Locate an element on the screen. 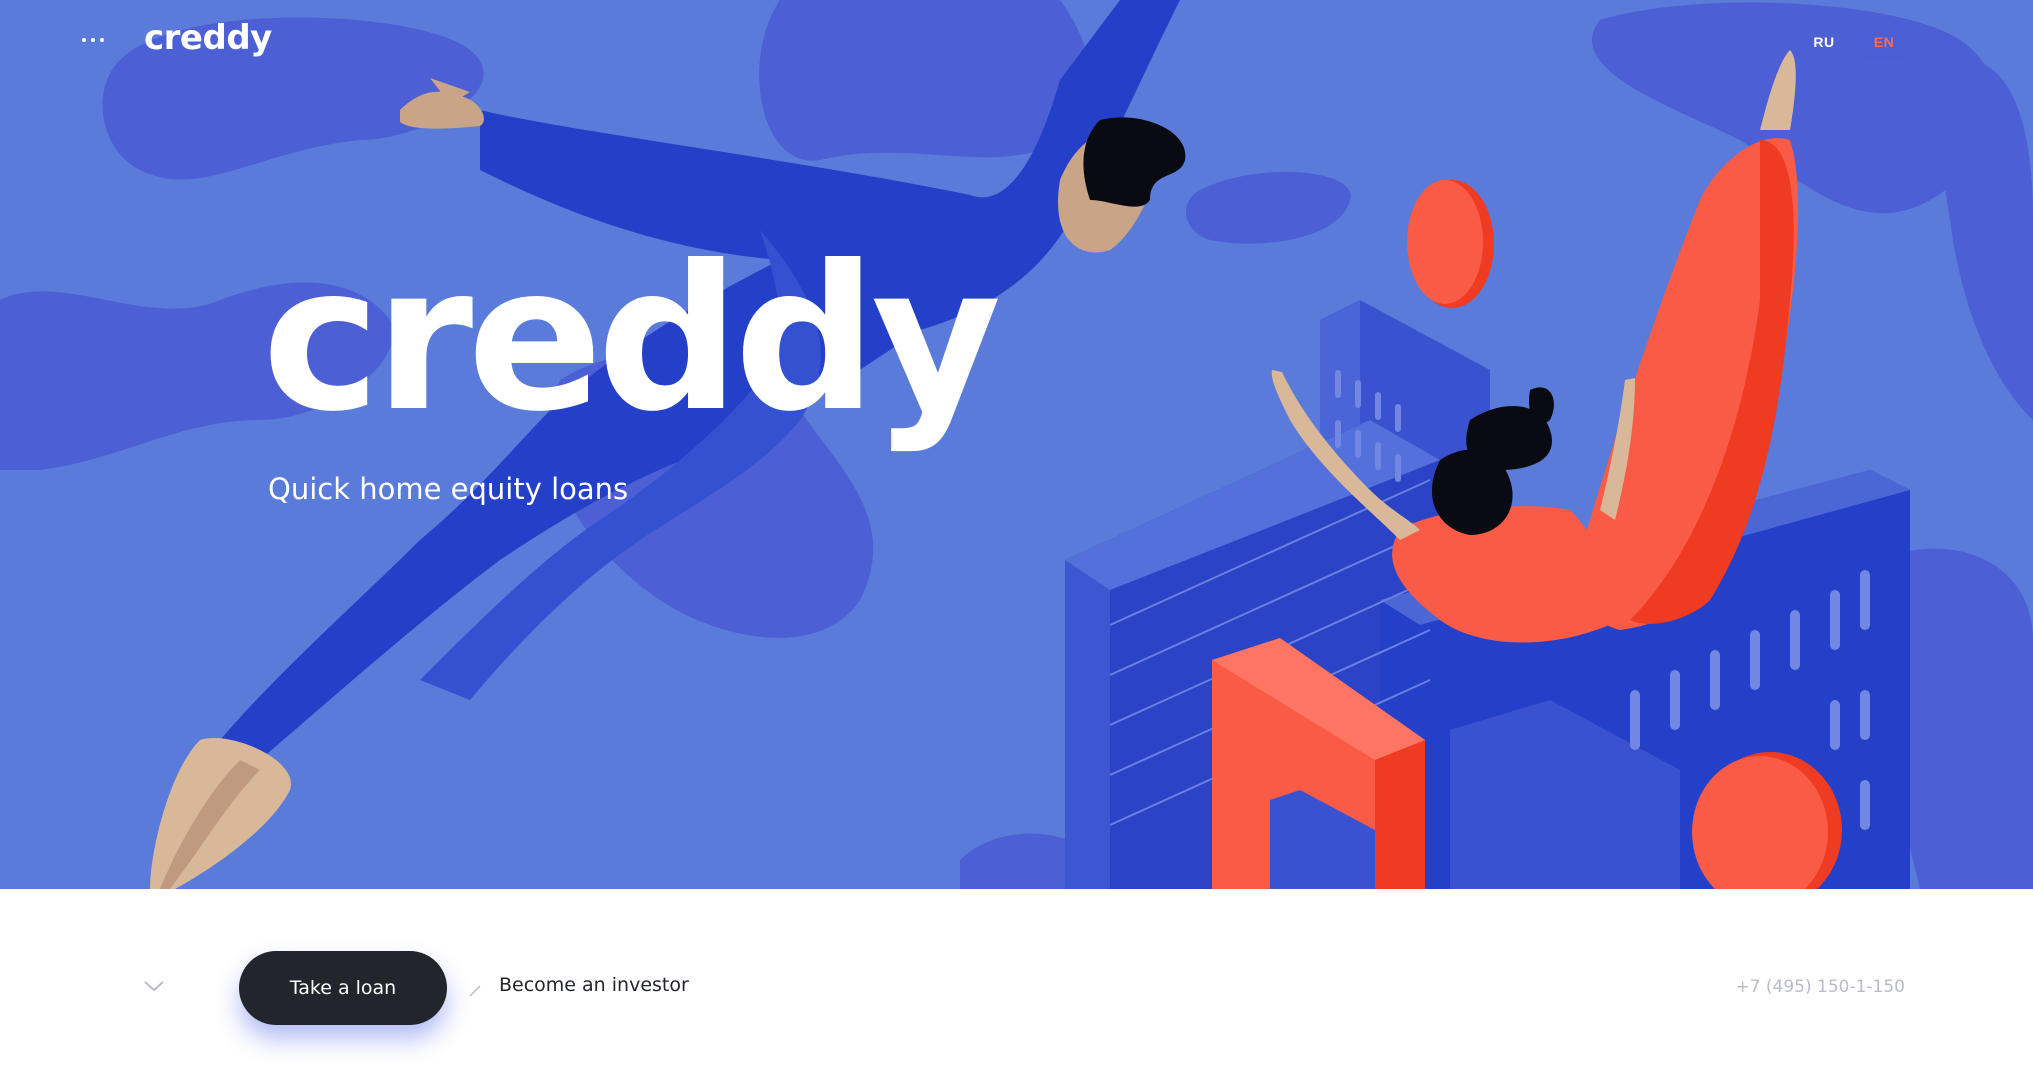 This screenshot has height=1077, width=2033. more-dots-icon is located at coordinates (93, 39).